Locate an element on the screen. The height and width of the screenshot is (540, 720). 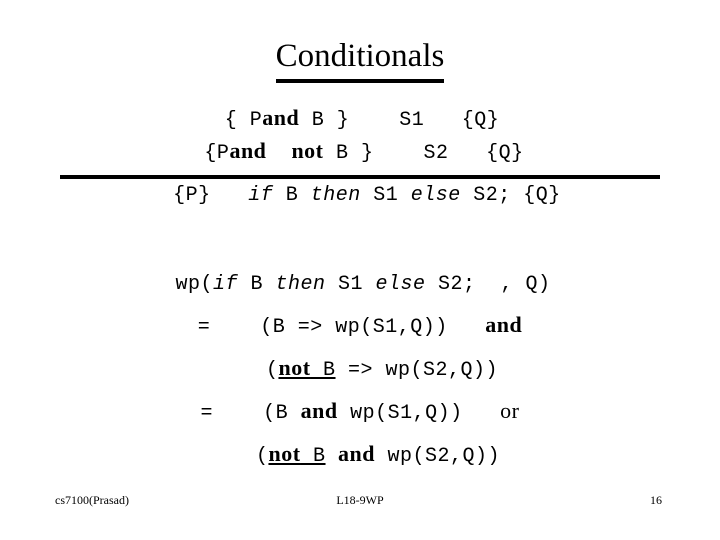
wp3-not-keyword: not is located at coordinates (294, 367).